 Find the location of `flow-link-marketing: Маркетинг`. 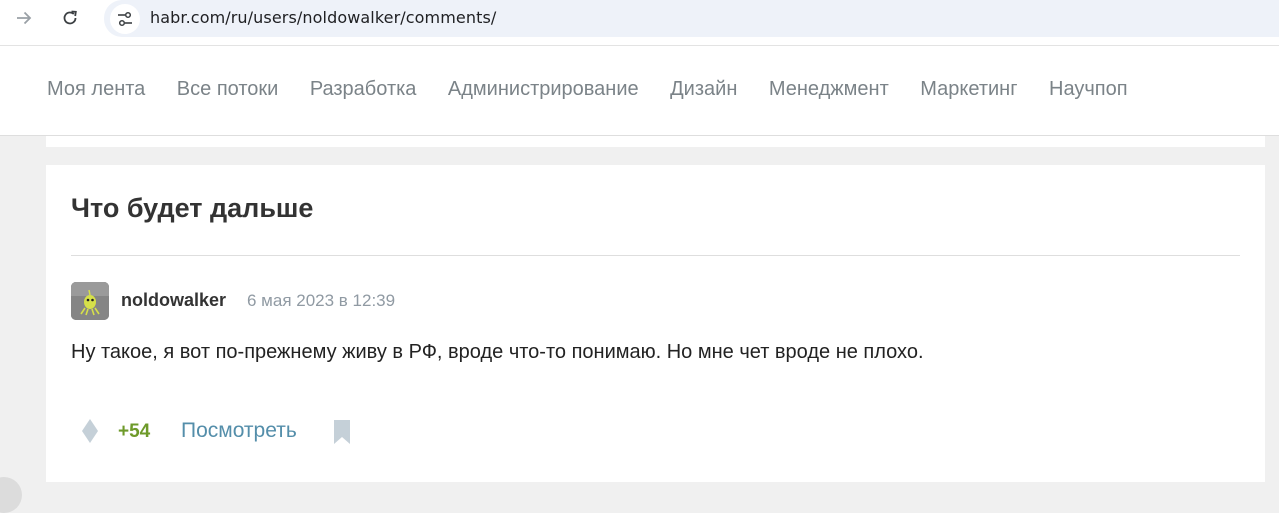

flow-link-marketing: Маркетинг is located at coordinates (968, 89).